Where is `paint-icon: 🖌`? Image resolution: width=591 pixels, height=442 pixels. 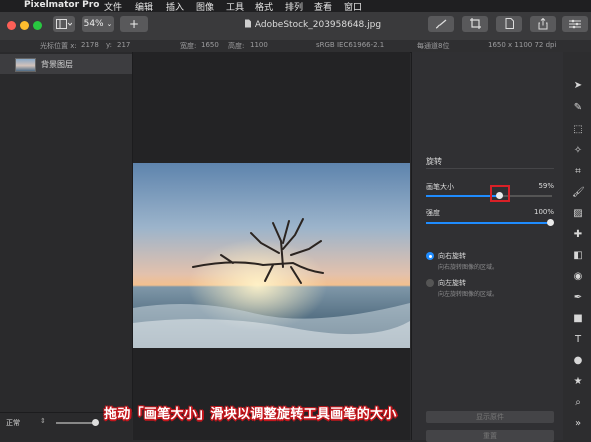 paint-icon: 🖌 is located at coordinates (578, 192).